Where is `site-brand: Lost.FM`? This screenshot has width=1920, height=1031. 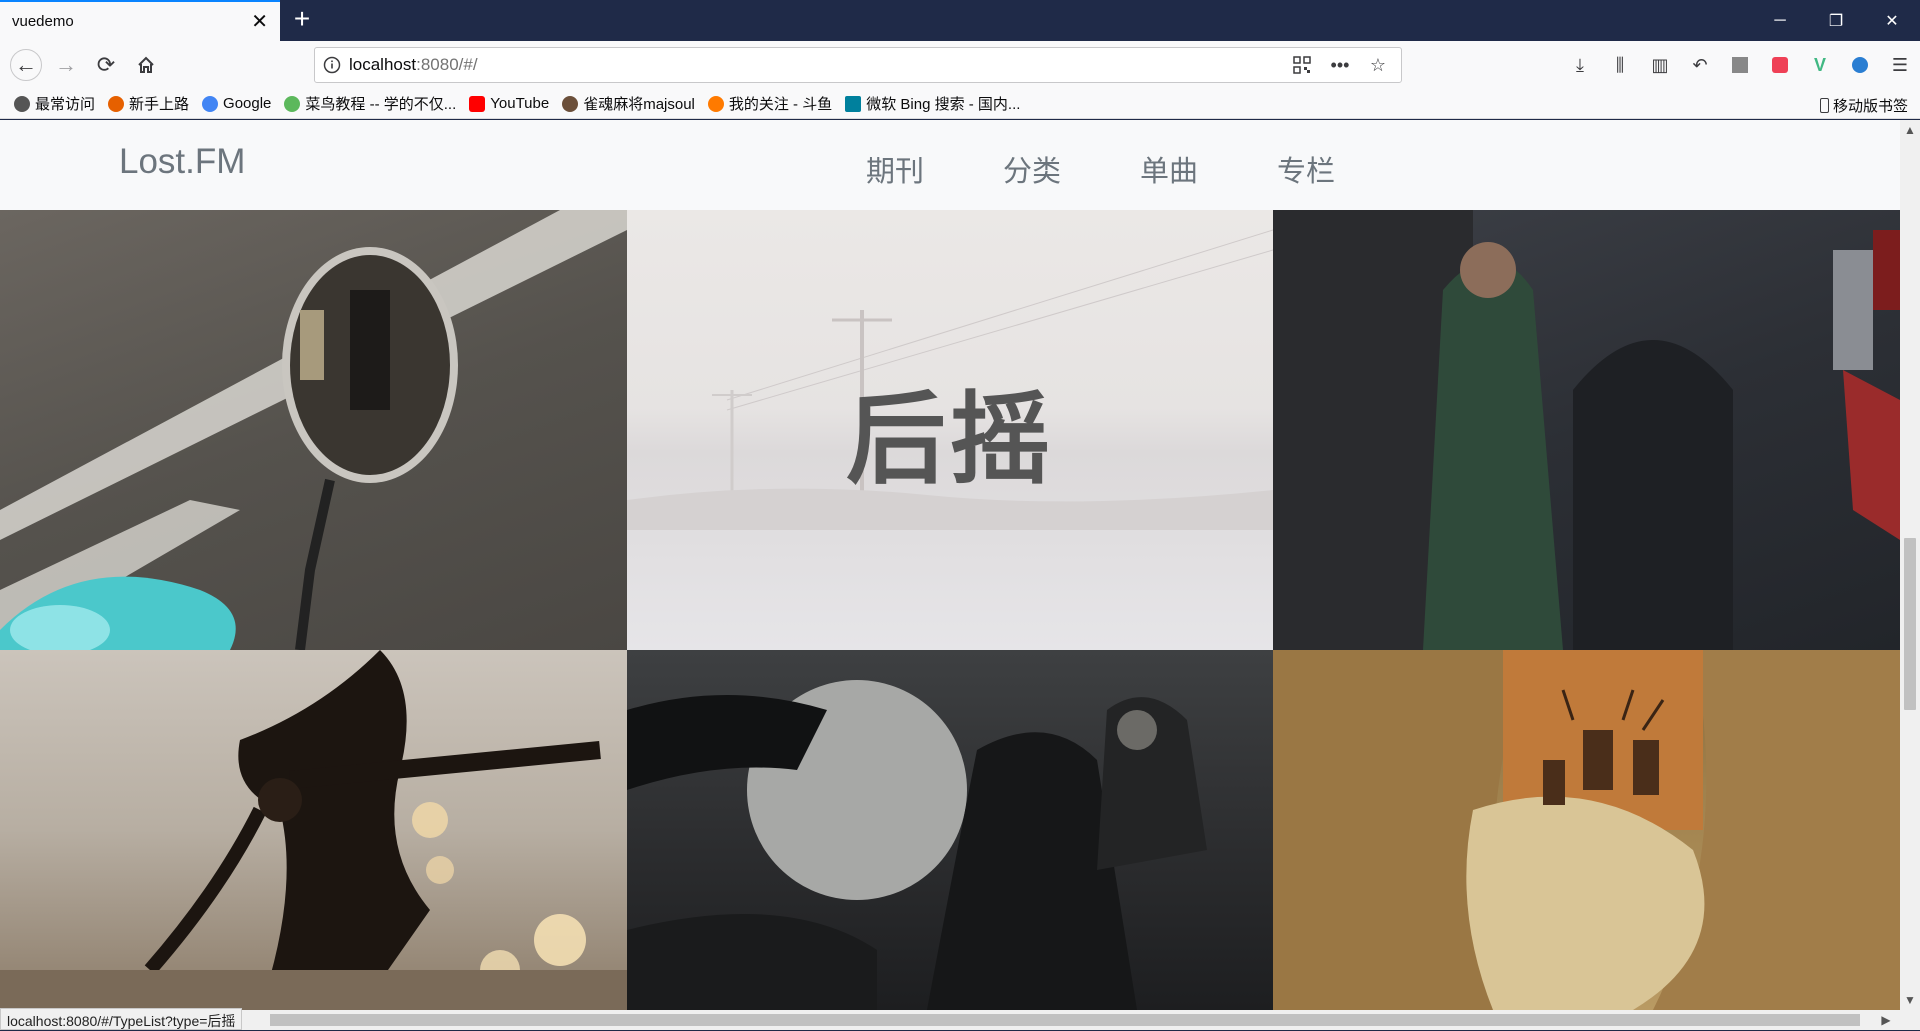
site-brand: Lost.FM is located at coordinates (182, 162).